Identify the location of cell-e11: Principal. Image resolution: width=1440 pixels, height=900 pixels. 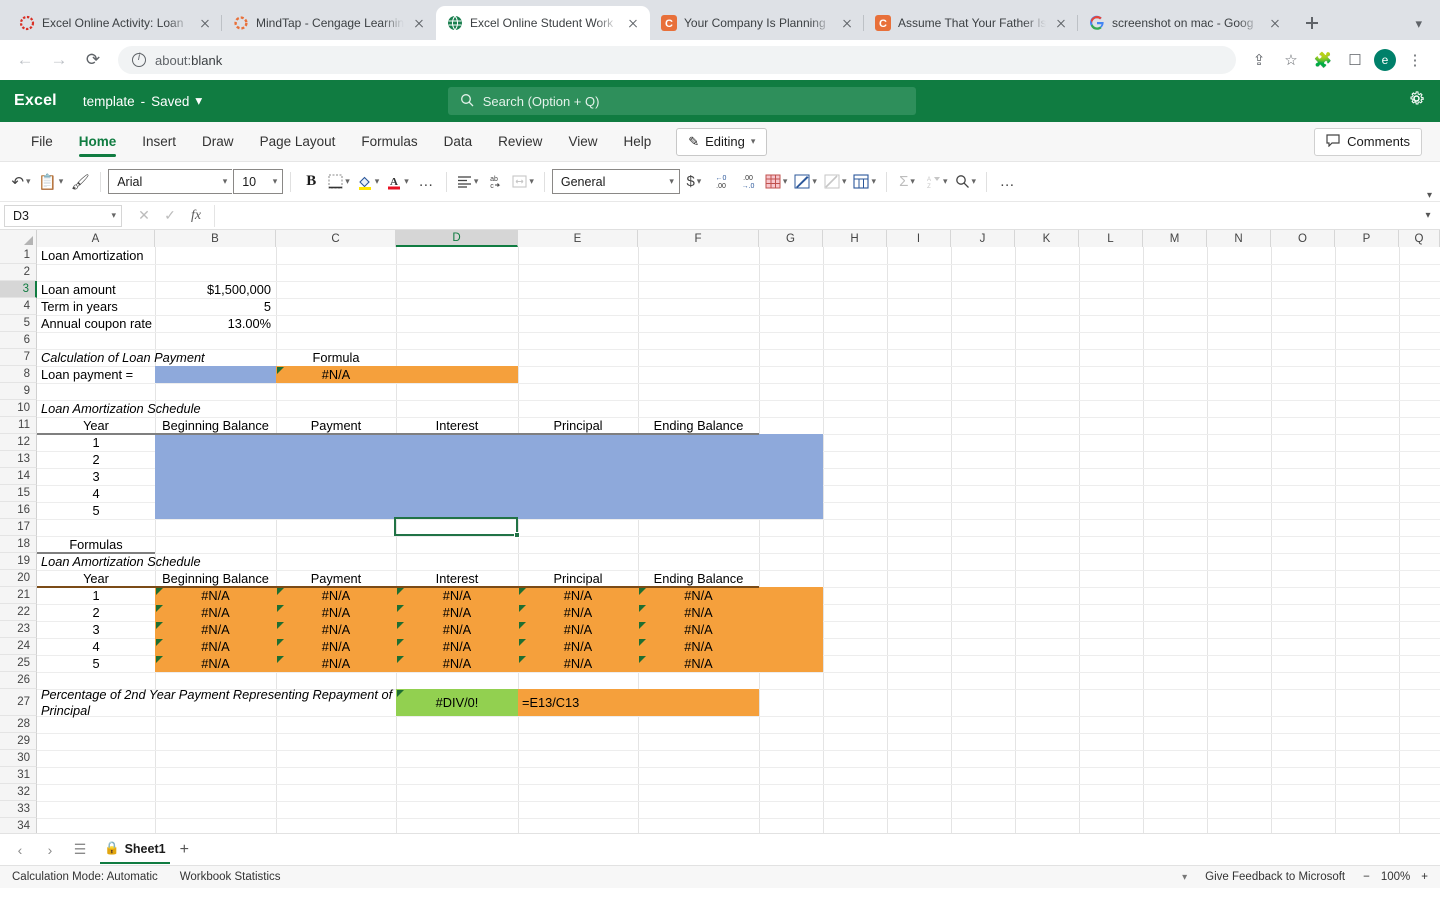
(578, 425).